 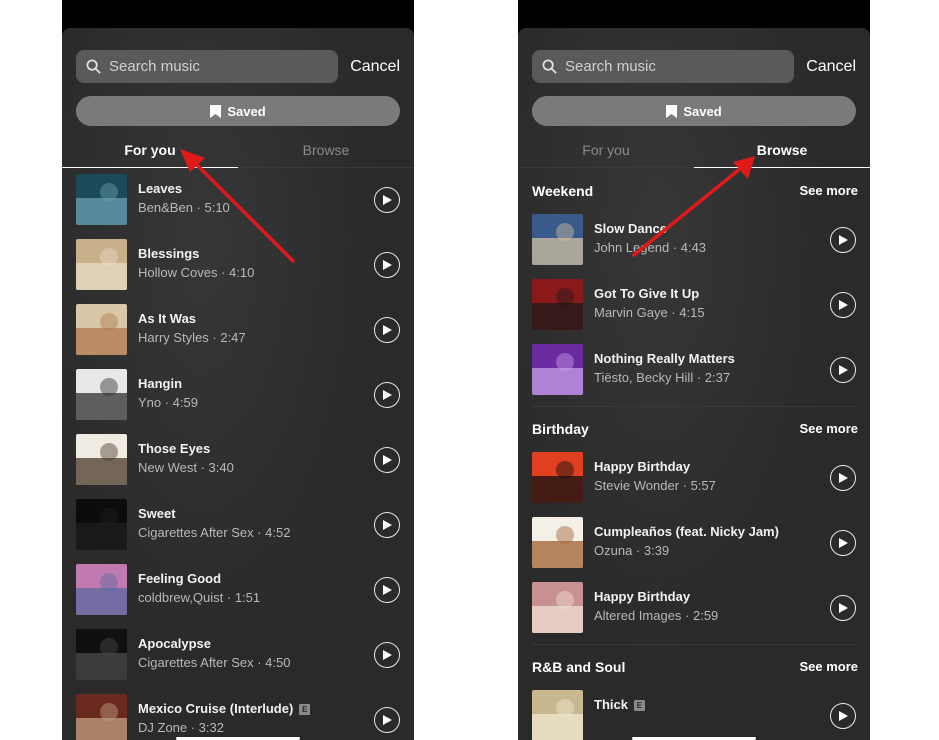 I want to click on track-artist-duration: John Legend · 4:43, so click(x=650, y=247).